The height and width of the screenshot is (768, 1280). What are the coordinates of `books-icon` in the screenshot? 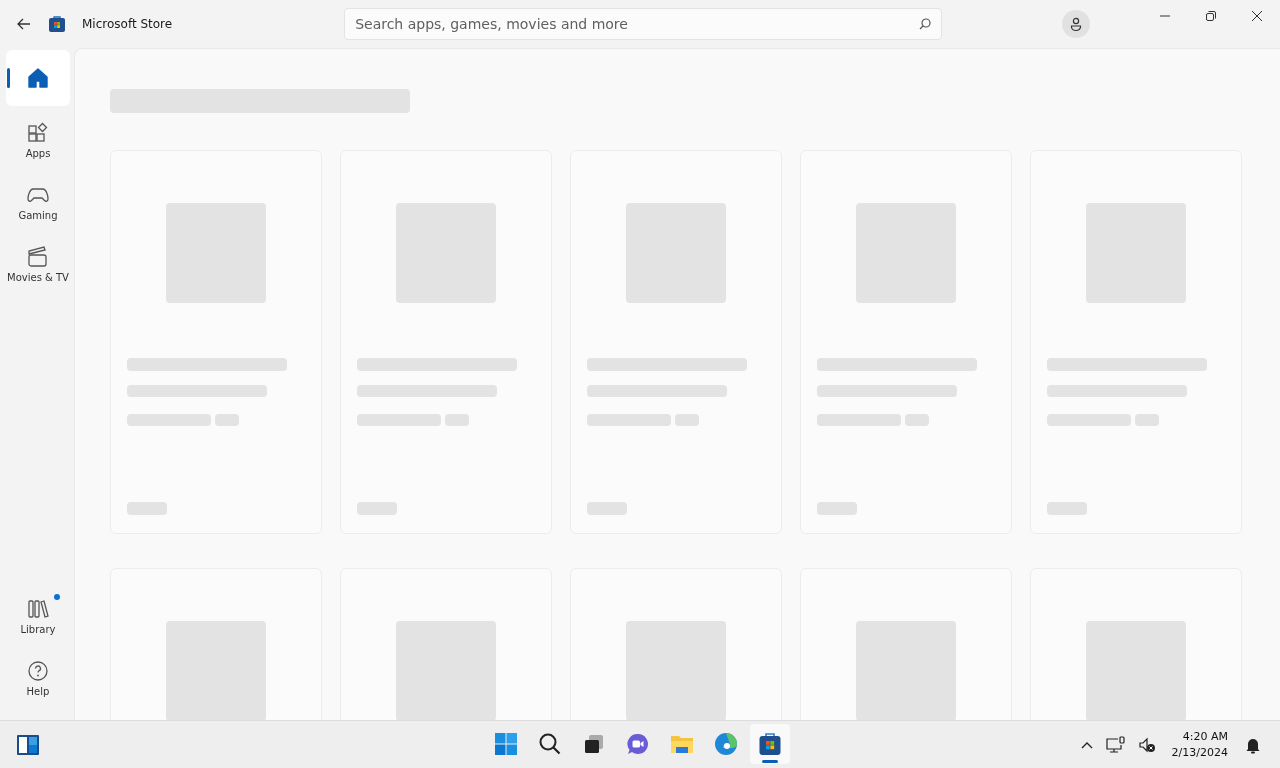 It's located at (38, 608).